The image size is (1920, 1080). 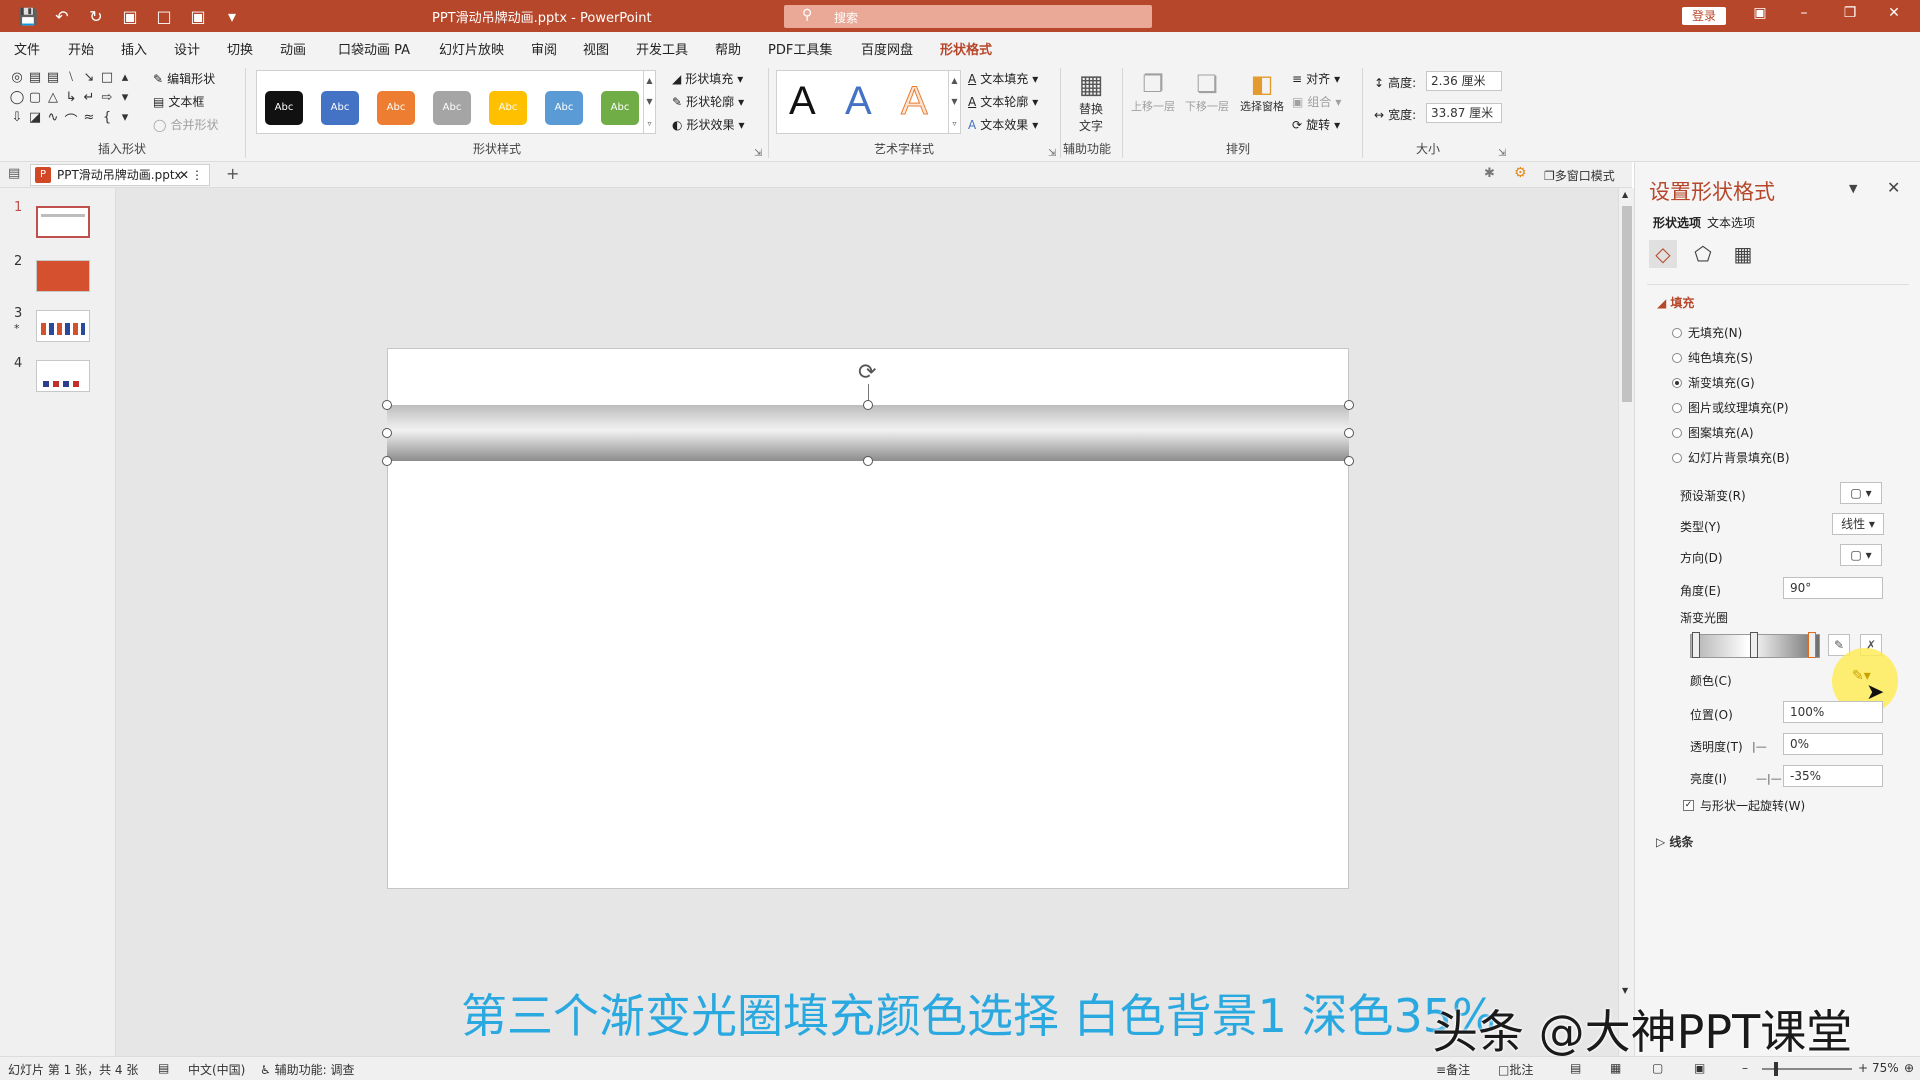 What do you see at coordinates (1833, 744) in the screenshot?
I see `transparency-input: 0%` at bounding box center [1833, 744].